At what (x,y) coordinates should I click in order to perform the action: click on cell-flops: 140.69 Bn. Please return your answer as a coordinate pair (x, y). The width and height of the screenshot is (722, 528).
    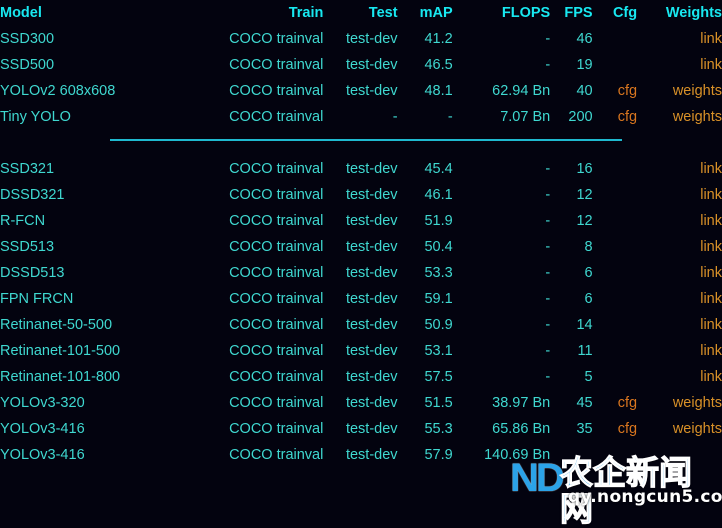
    Looking at the image, I should click on (517, 455).